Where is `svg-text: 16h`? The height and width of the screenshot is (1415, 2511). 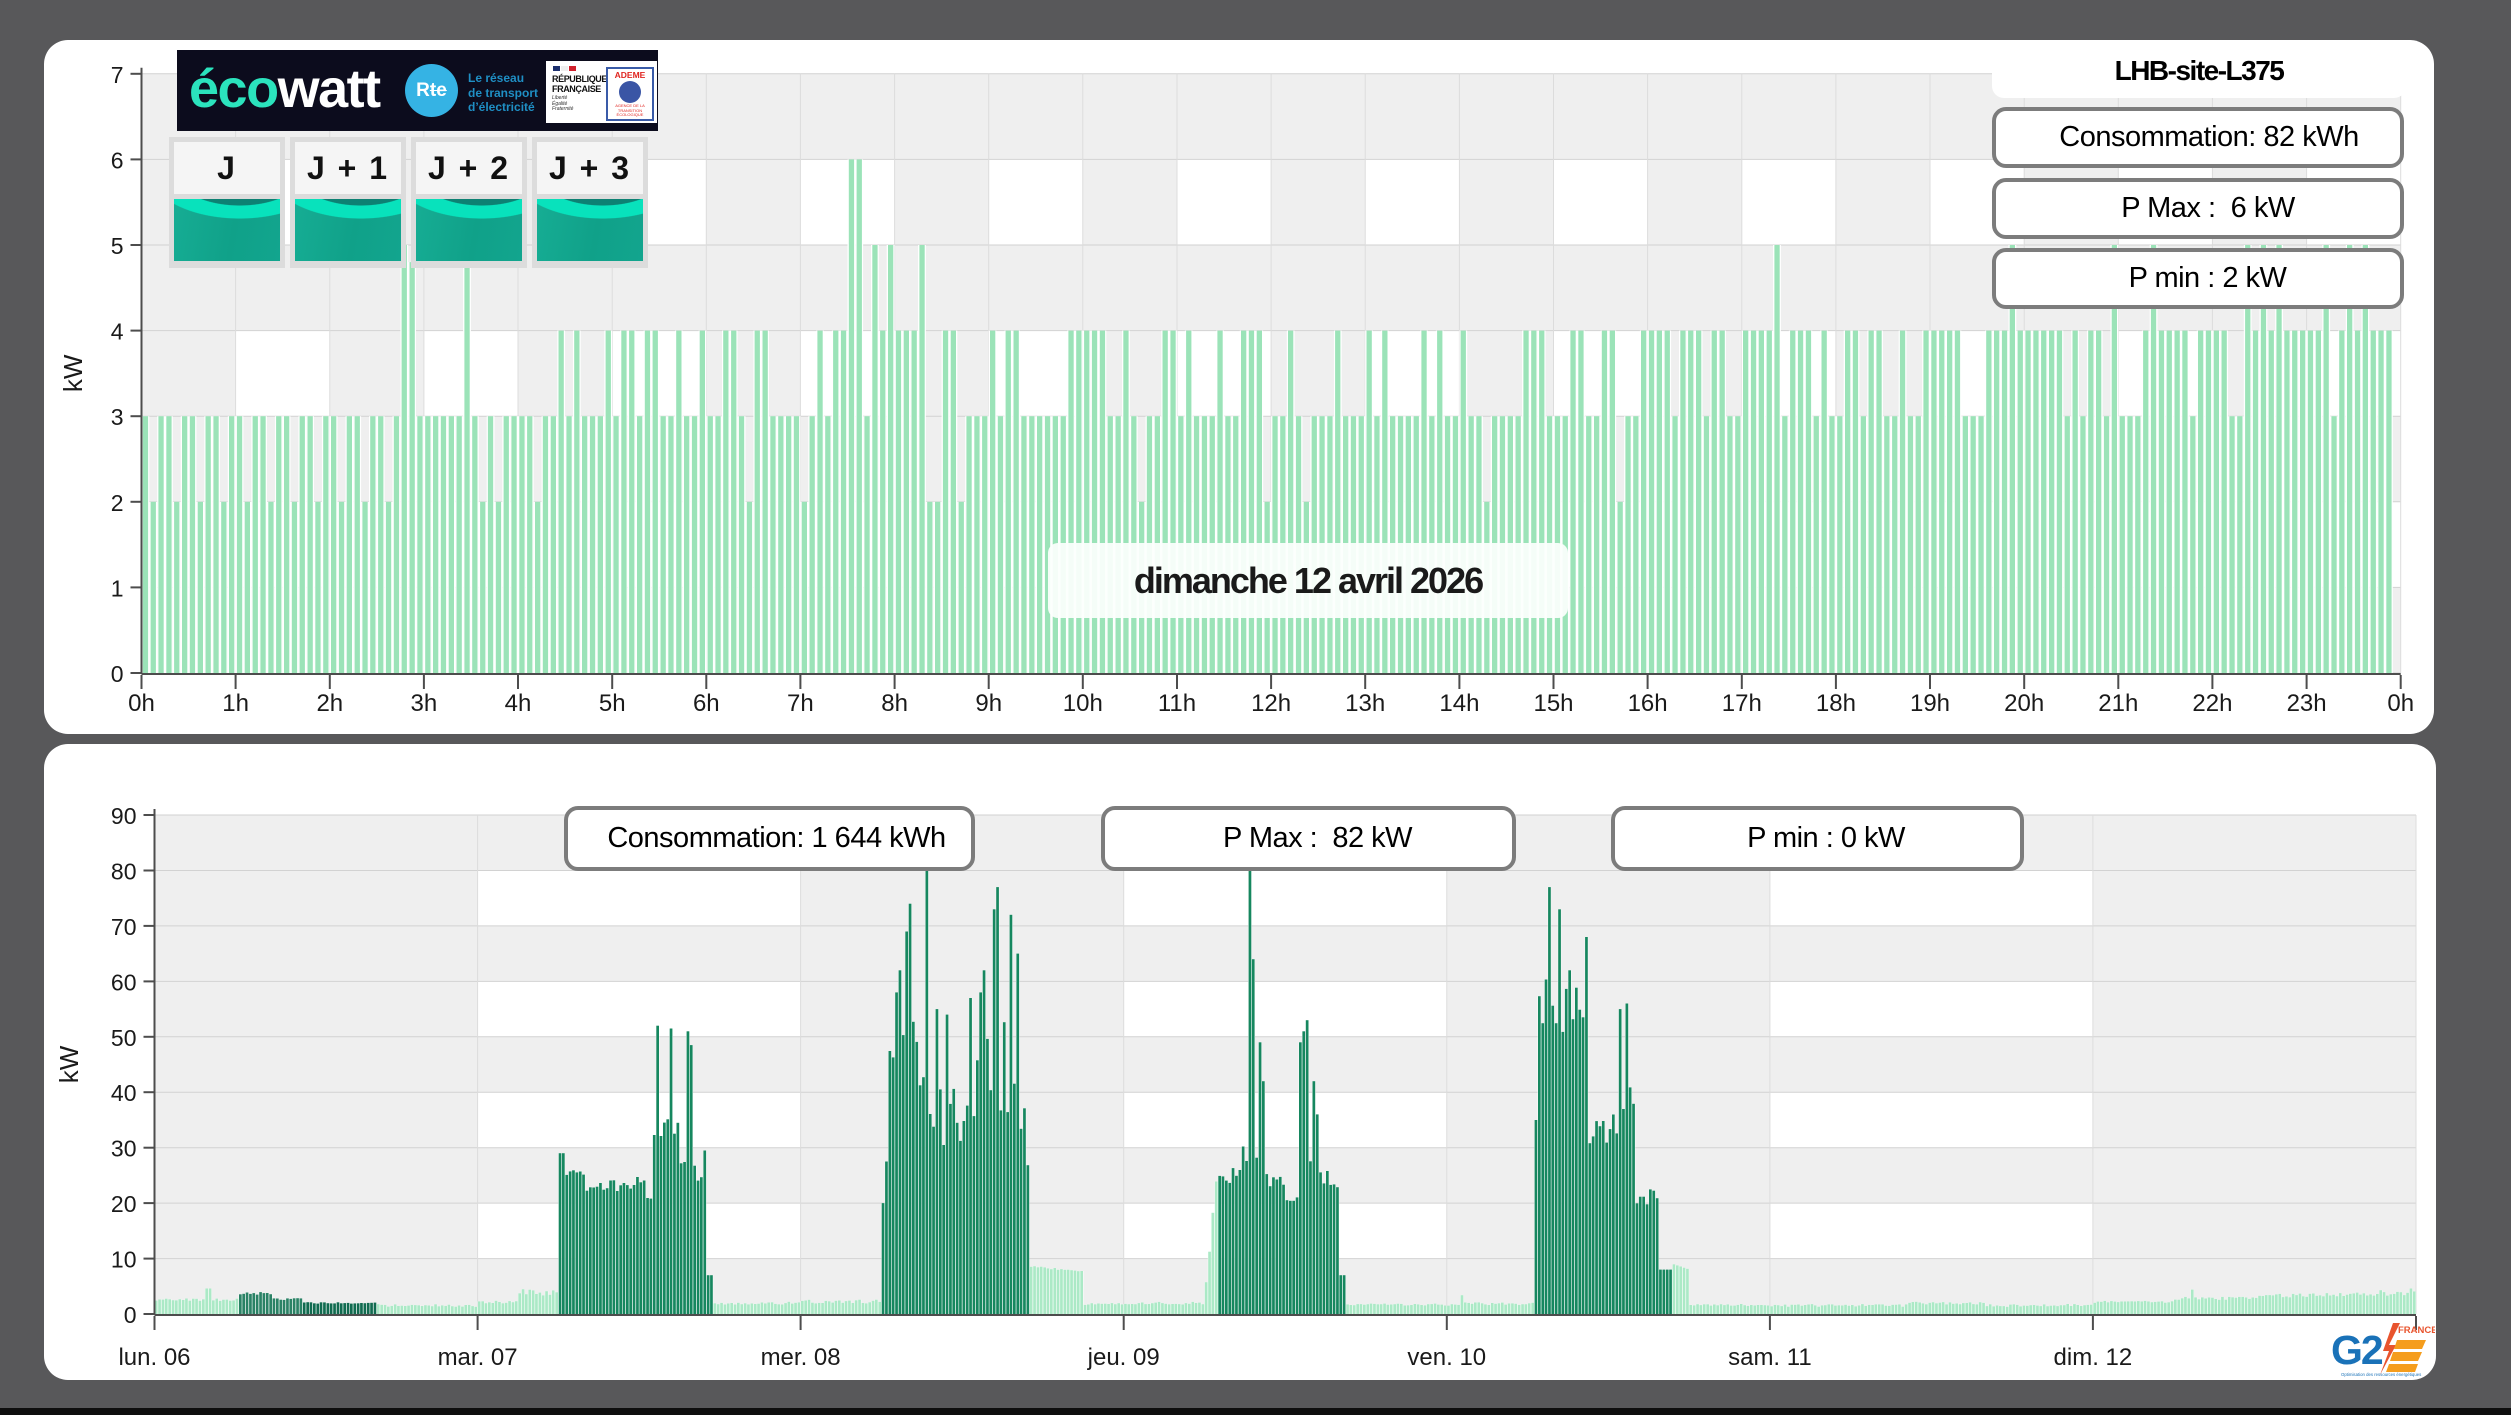
svg-text: 16h is located at coordinates (1648, 703).